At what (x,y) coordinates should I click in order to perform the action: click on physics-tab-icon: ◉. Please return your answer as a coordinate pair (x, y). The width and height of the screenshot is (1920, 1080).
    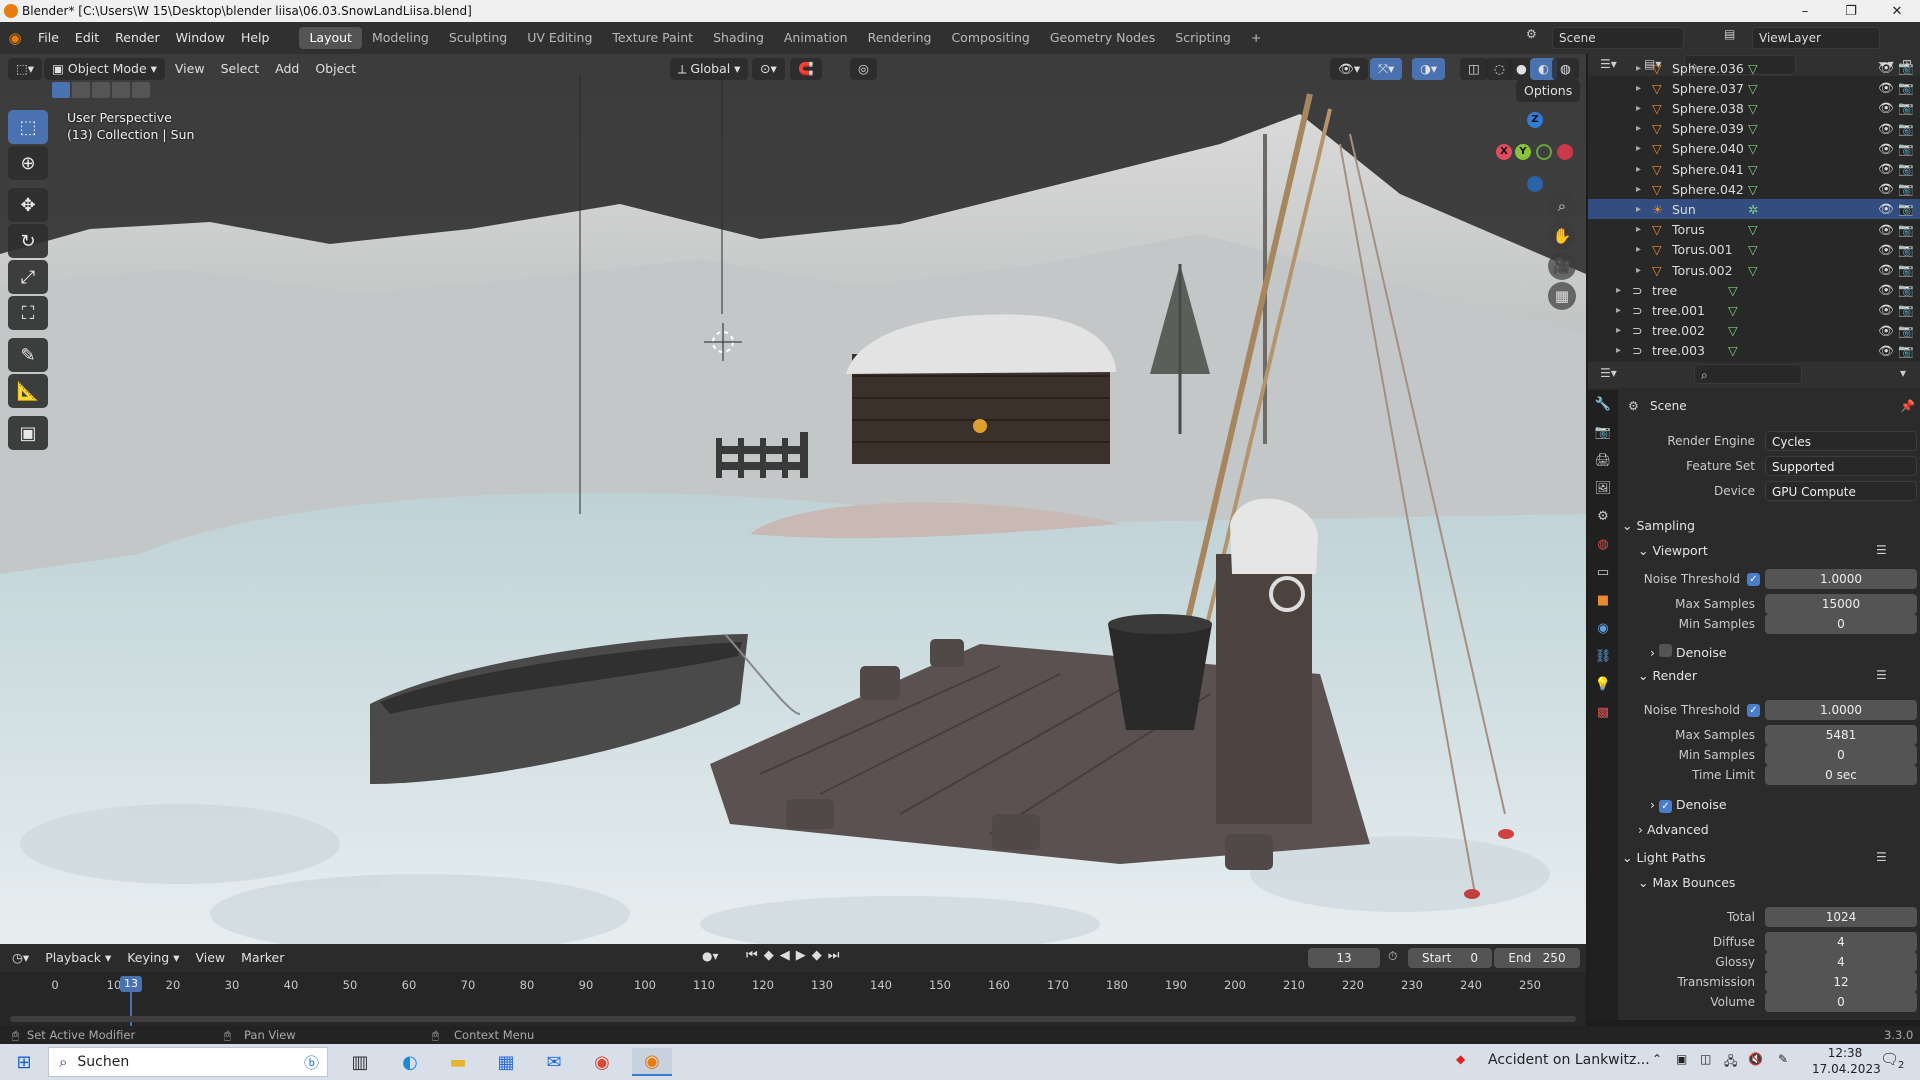
    Looking at the image, I should click on (1603, 628).